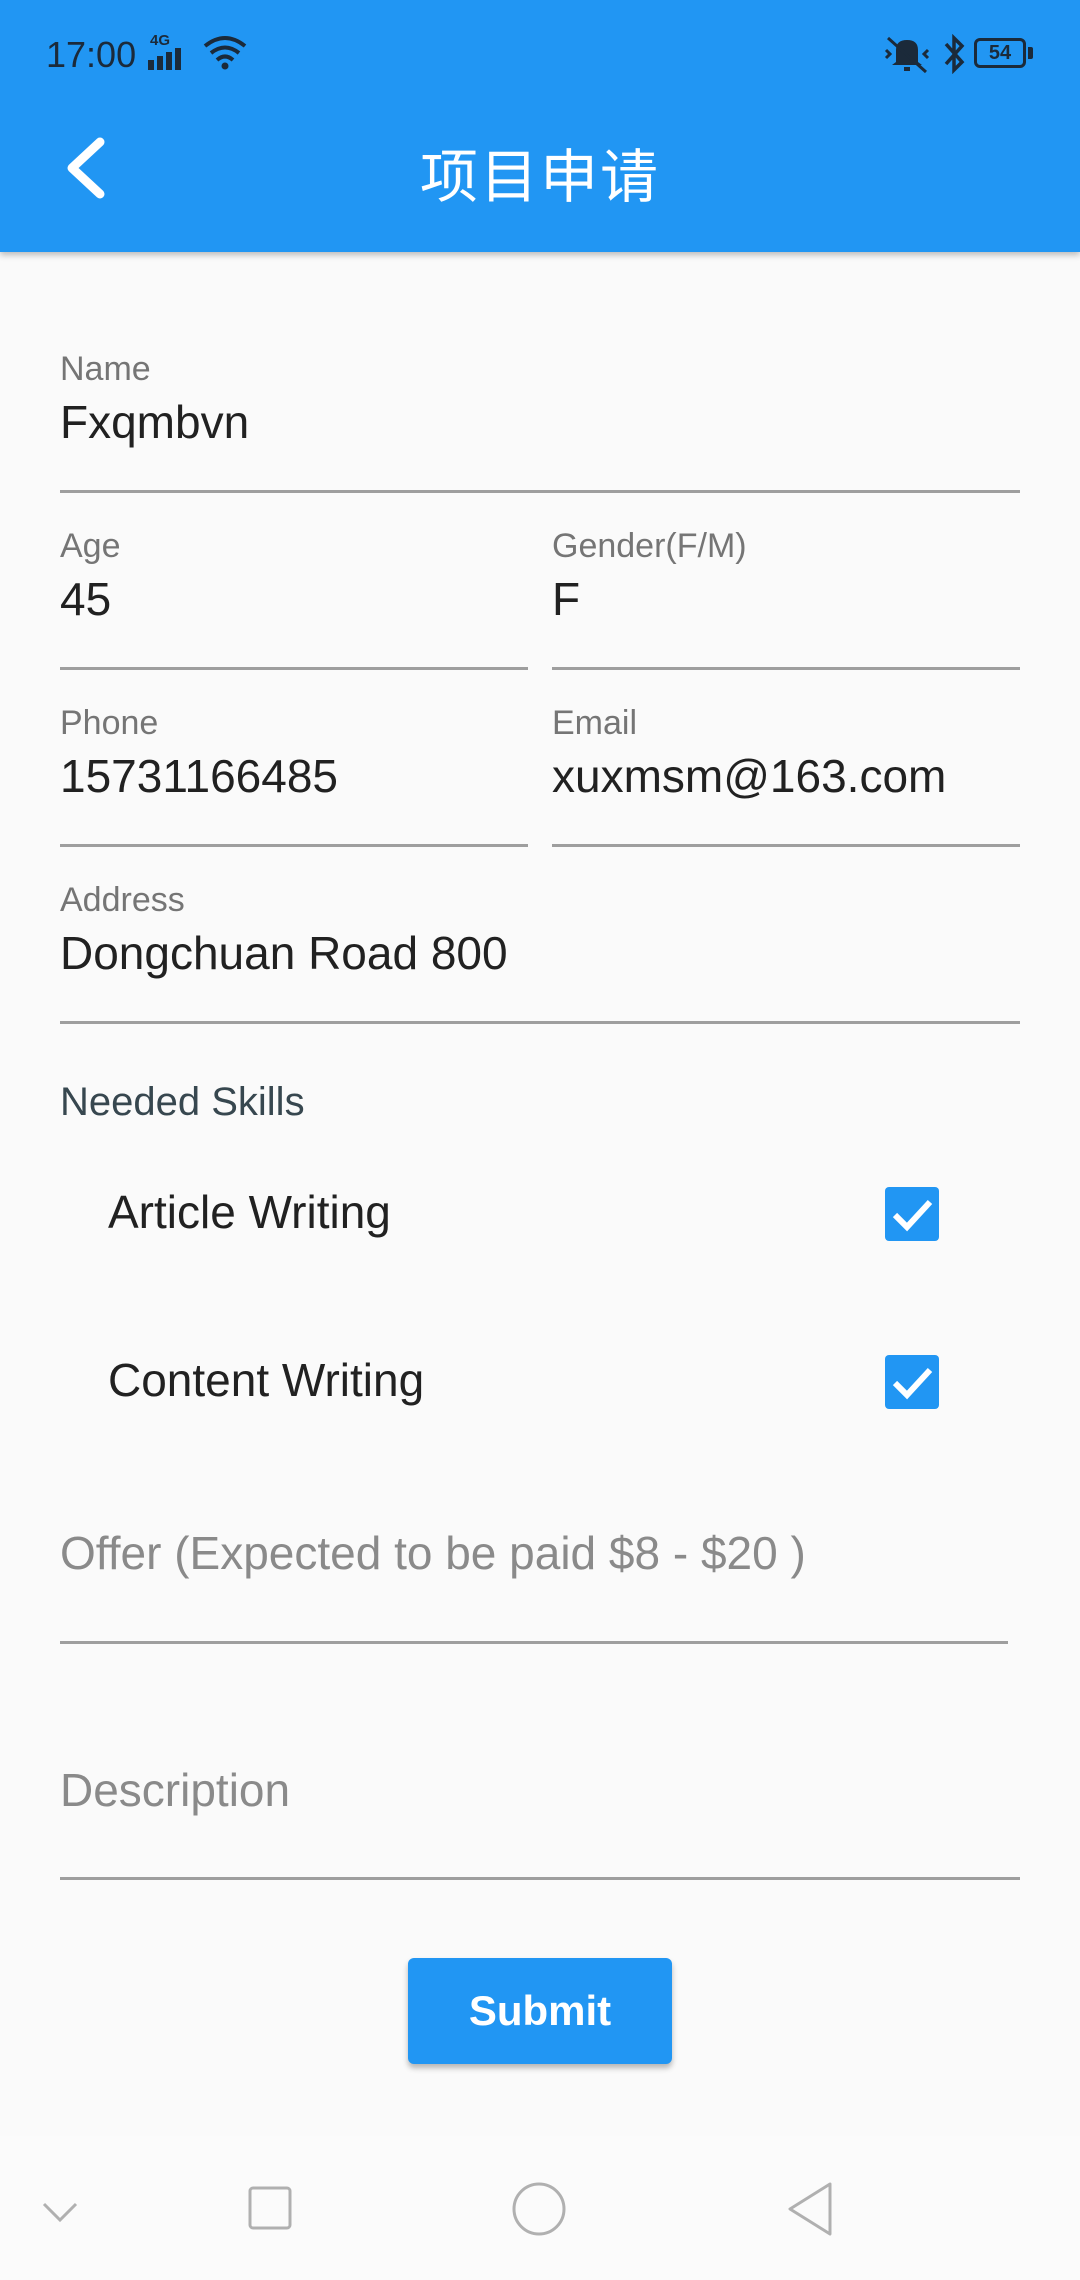 This screenshot has width=1080, height=2280. I want to click on nav-recent-icon, so click(270, 2208).